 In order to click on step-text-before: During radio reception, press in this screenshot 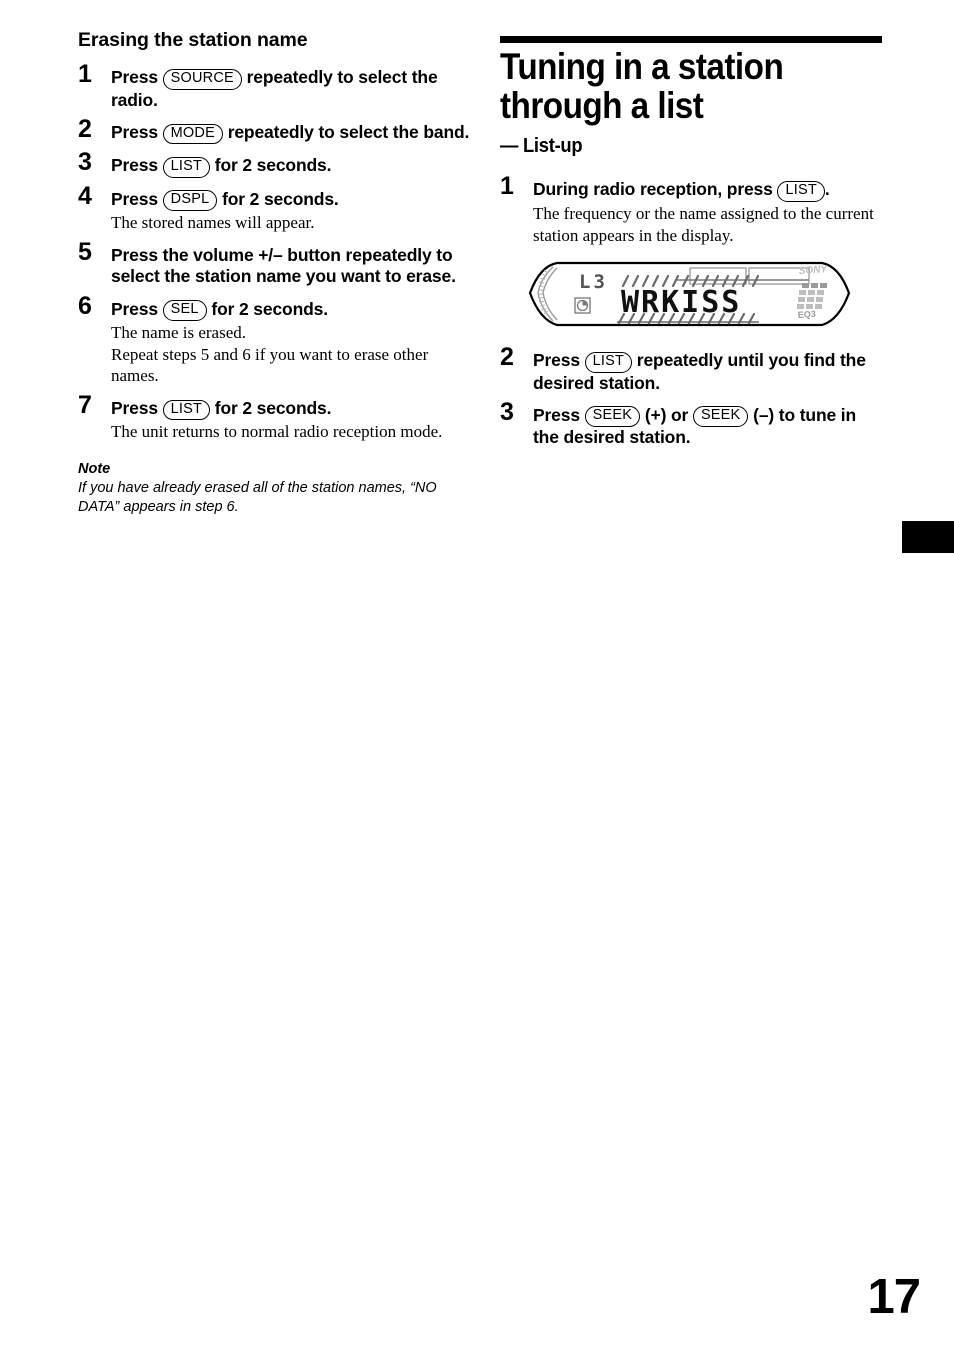, I will do `click(653, 189)`.